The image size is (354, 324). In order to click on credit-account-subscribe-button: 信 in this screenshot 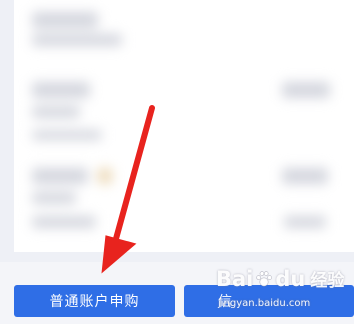, I will do `click(269, 301)`.